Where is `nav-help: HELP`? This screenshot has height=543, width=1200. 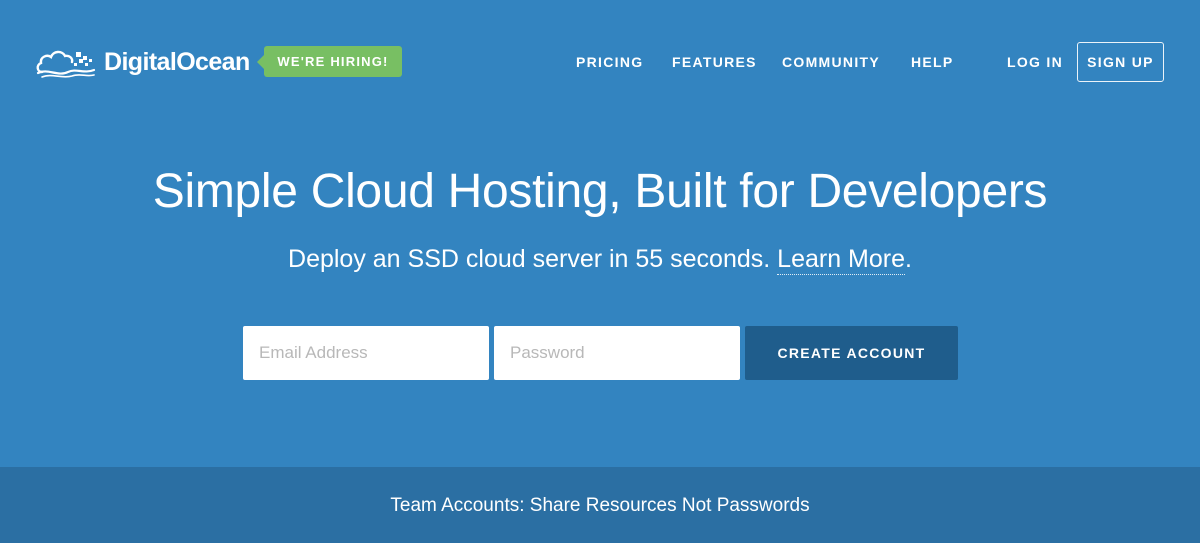 nav-help: HELP is located at coordinates (932, 62).